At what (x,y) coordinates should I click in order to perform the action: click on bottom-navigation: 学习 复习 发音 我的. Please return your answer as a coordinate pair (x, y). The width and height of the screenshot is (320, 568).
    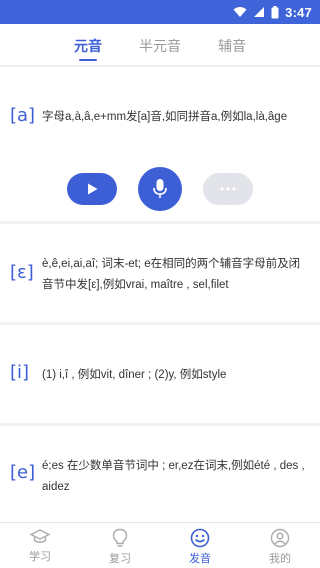
    Looking at the image, I should click on (160, 545).